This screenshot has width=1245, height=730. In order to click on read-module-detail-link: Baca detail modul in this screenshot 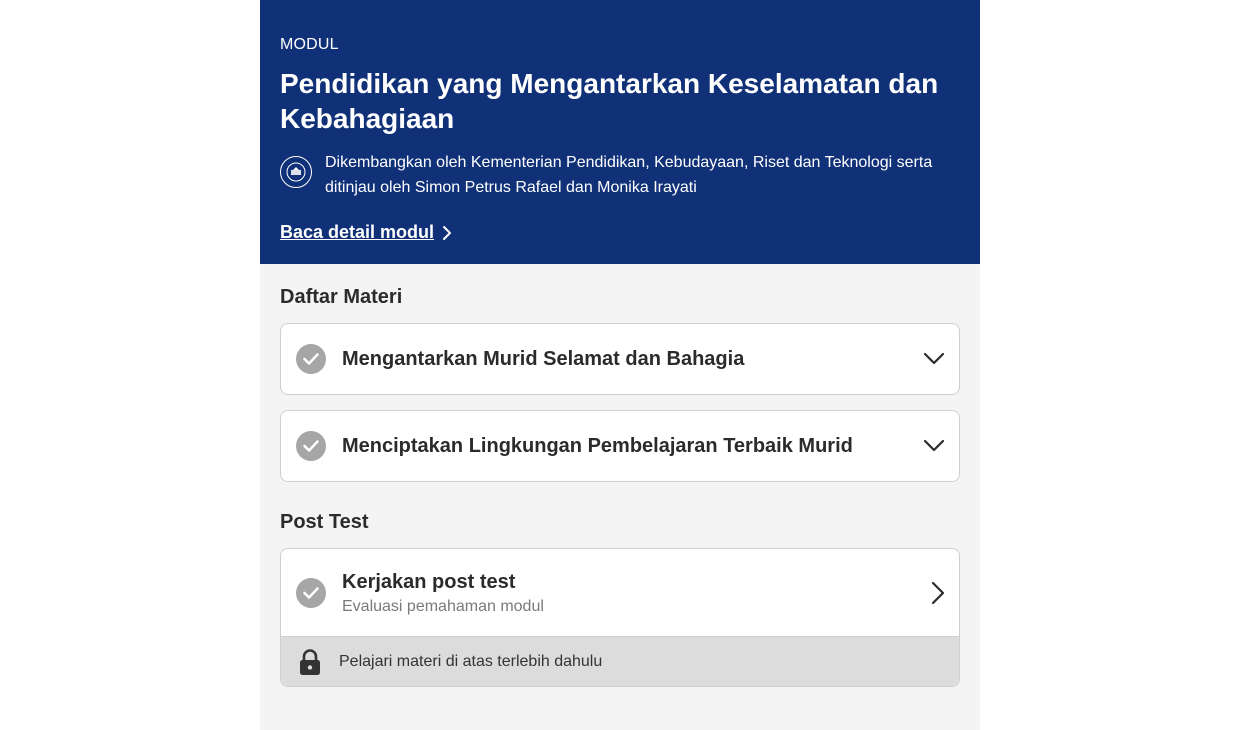, I will do `click(366, 232)`.